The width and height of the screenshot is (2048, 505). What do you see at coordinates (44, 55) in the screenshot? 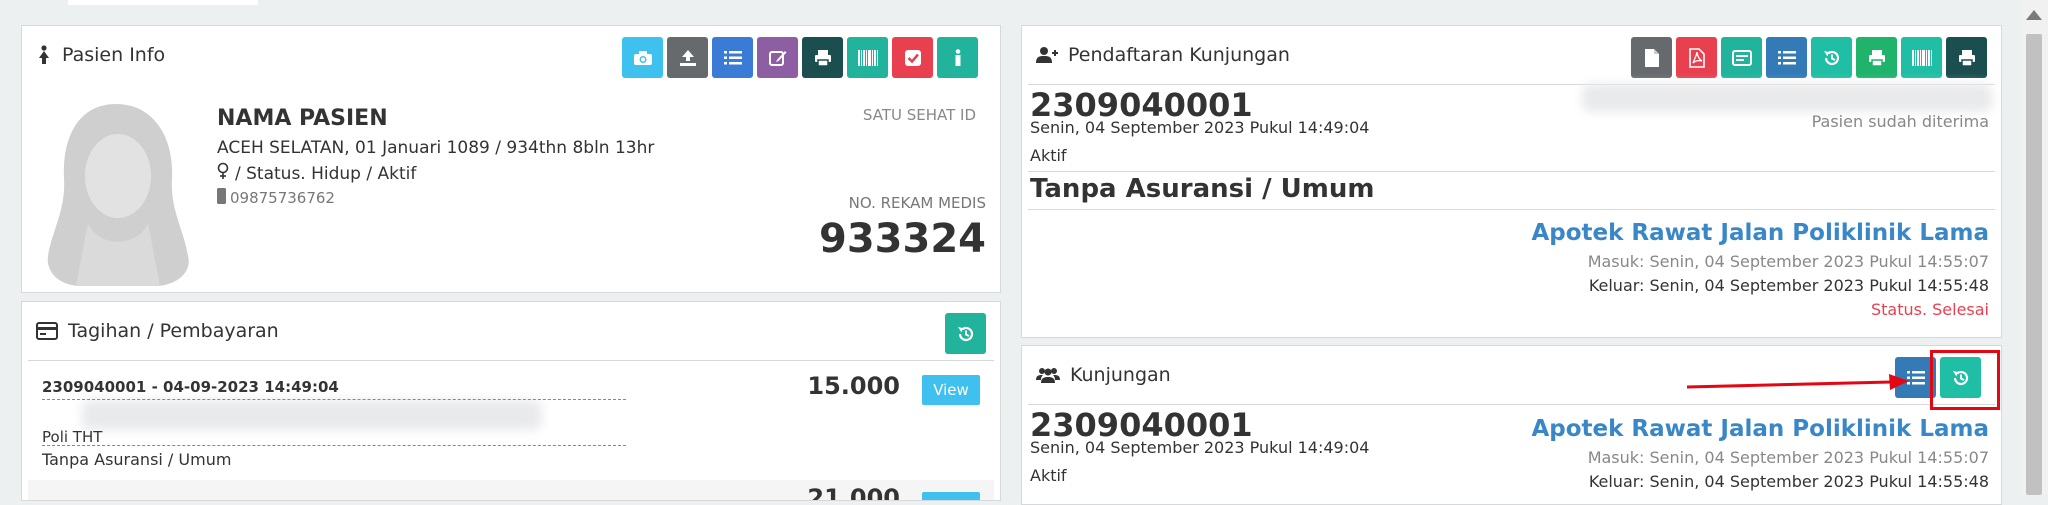
I see `female-user-icon` at bounding box center [44, 55].